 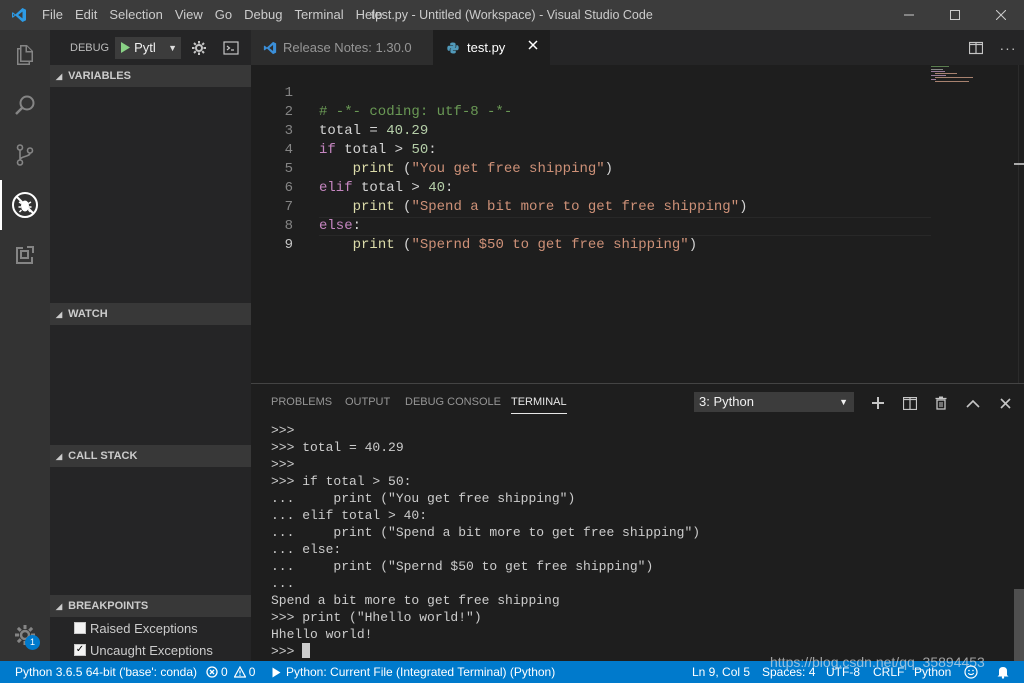 I want to click on debug-config-select: Pytl ▼, so click(x=148, y=47).